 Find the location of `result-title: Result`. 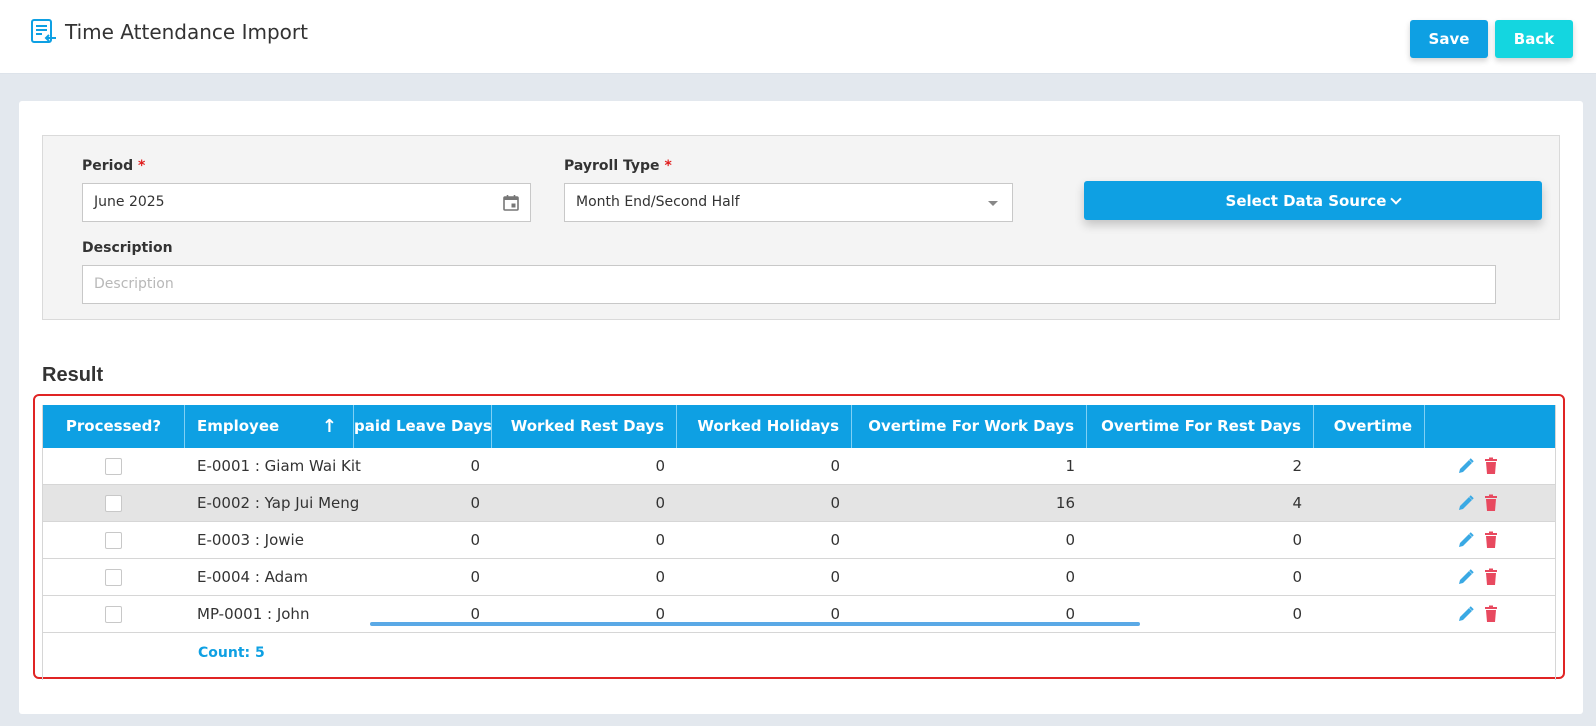

result-title: Result is located at coordinates (73, 375).